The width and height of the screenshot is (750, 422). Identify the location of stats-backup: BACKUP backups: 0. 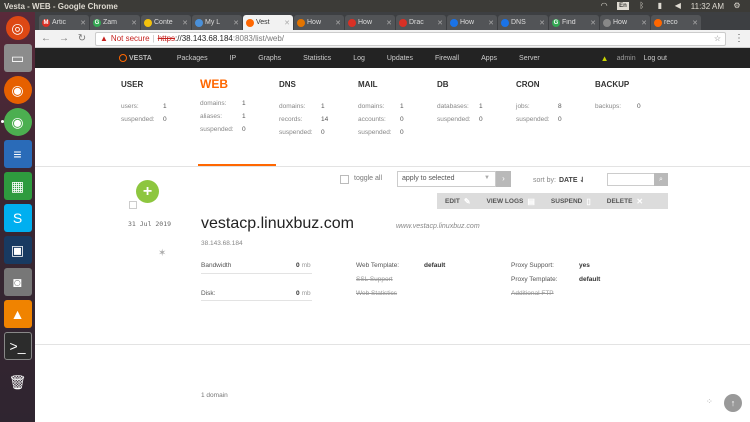
(634, 109).